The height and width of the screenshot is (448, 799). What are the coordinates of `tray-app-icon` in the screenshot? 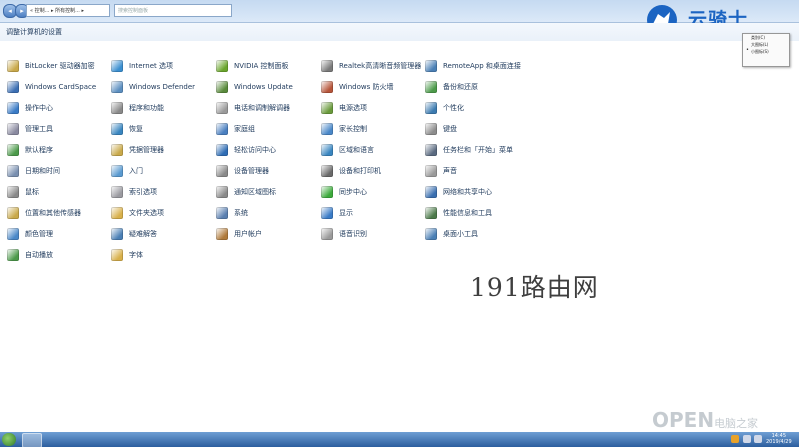 It's located at (735, 439).